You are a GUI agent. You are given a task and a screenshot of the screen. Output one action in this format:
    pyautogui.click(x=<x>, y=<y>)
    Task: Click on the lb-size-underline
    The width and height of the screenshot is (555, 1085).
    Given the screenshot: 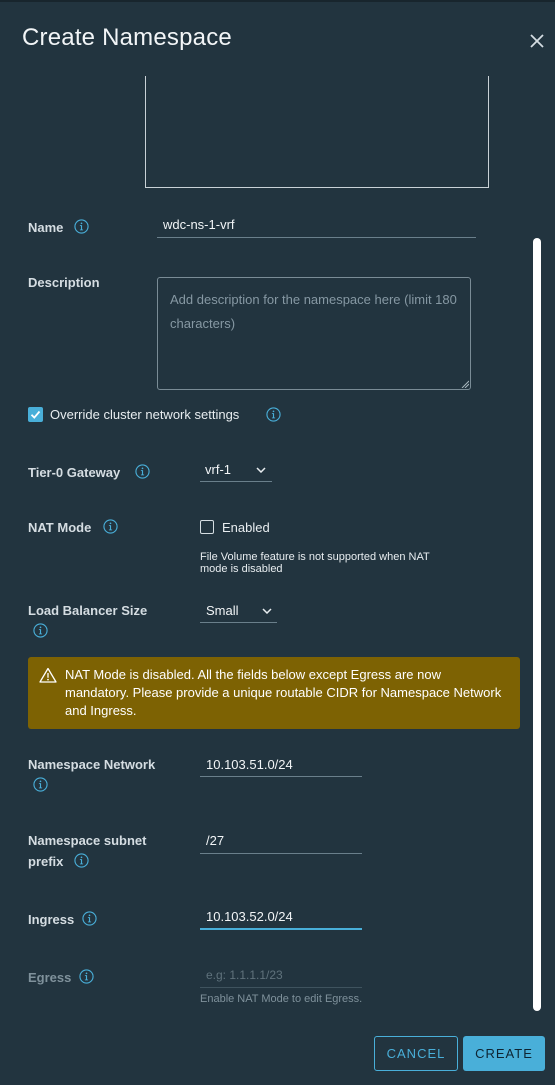 What is the action you would take?
    pyautogui.click(x=238, y=622)
    